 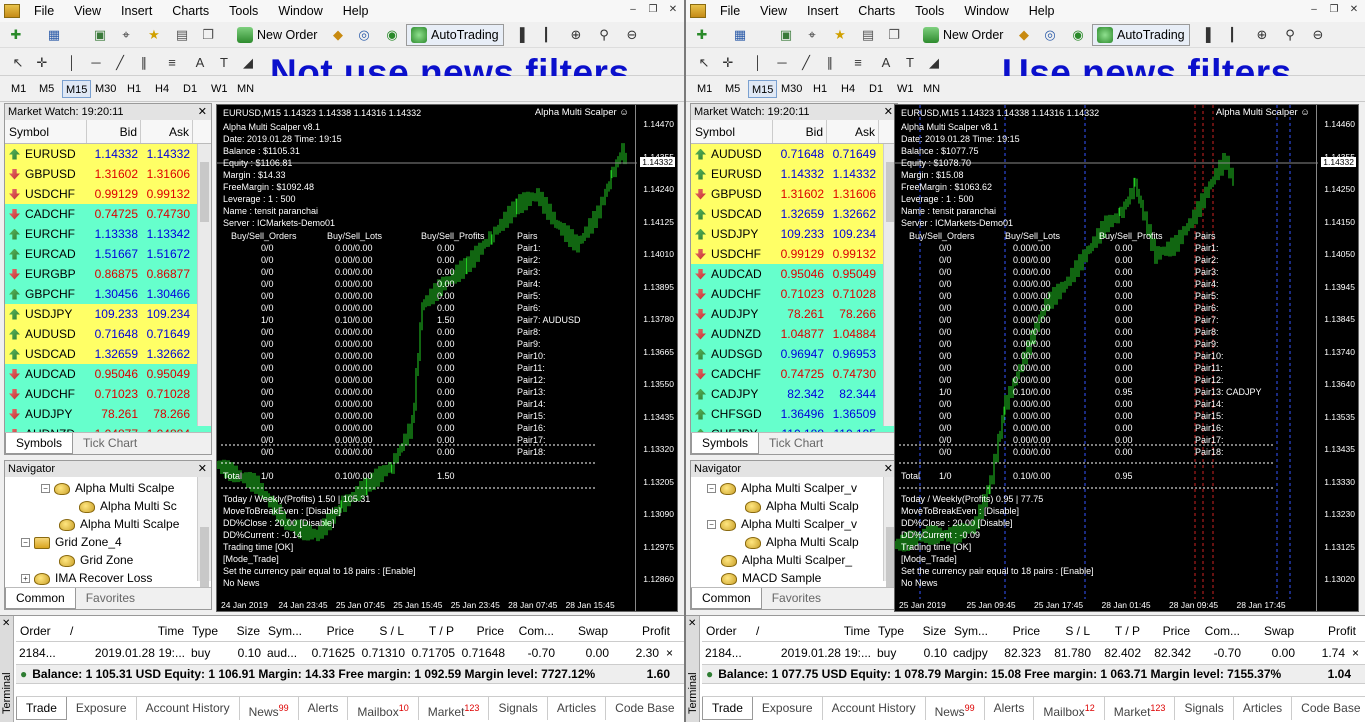 What do you see at coordinates (577, 708) in the screenshot?
I see `tab-articles: Articles` at bounding box center [577, 708].